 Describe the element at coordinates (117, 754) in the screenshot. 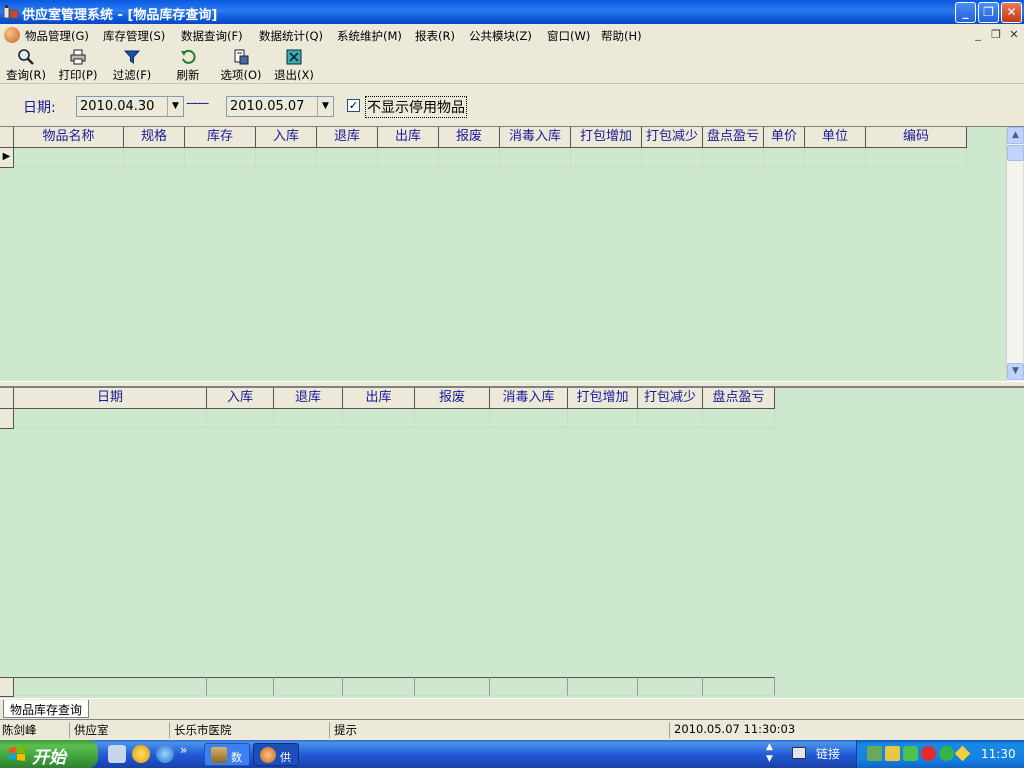

I see `desktop-icon` at that location.